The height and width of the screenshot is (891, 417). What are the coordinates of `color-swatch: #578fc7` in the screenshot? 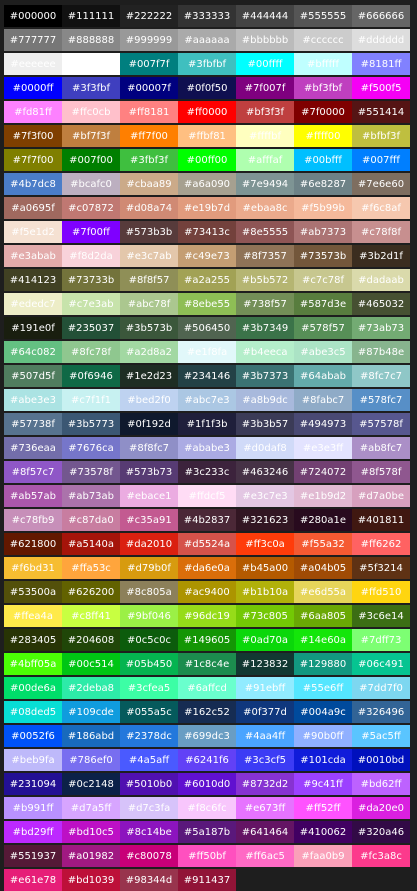 It's located at (381, 400).